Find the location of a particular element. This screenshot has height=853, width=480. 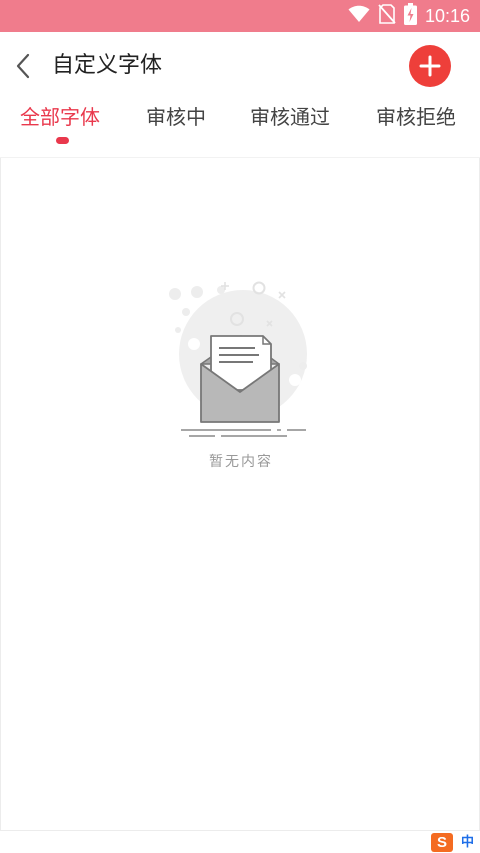

wifi-icon is located at coordinates (359, 16).